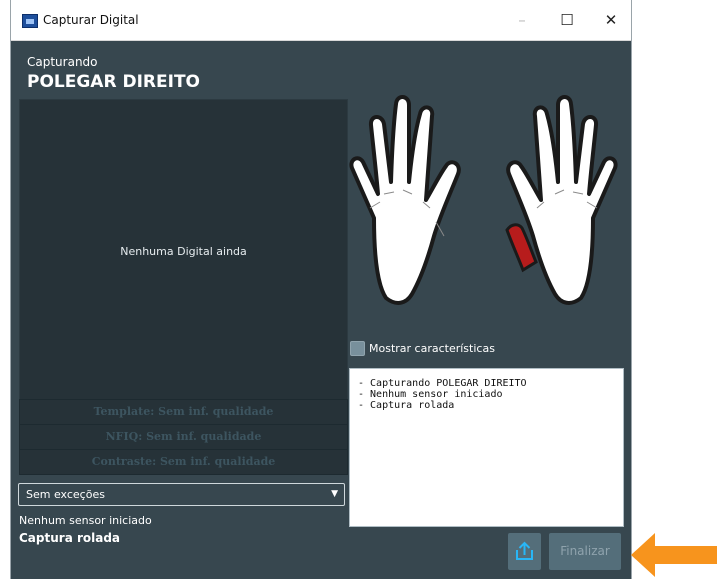 Image resolution: width=719 pixels, height=579 pixels. What do you see at coordinates (91, 20) in the screenshot?
I see `window-title: Capturar Digital` at bounding box center [91, 20].